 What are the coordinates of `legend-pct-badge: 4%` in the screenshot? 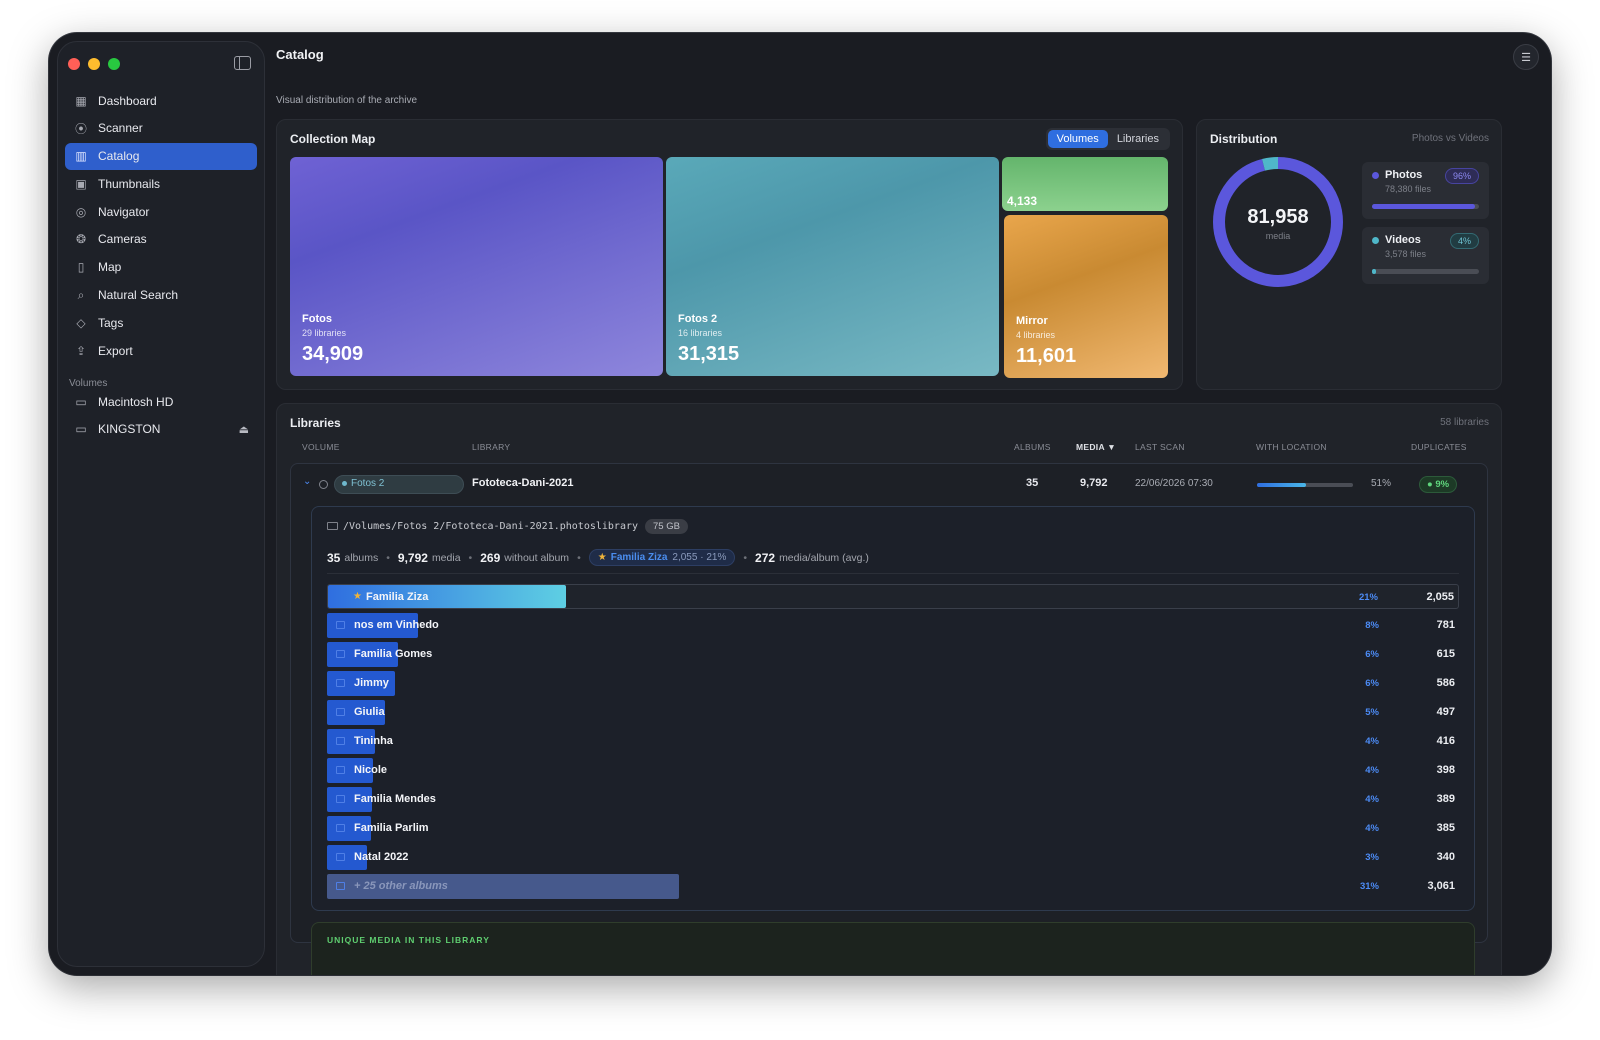 It's located at (1464, 241).